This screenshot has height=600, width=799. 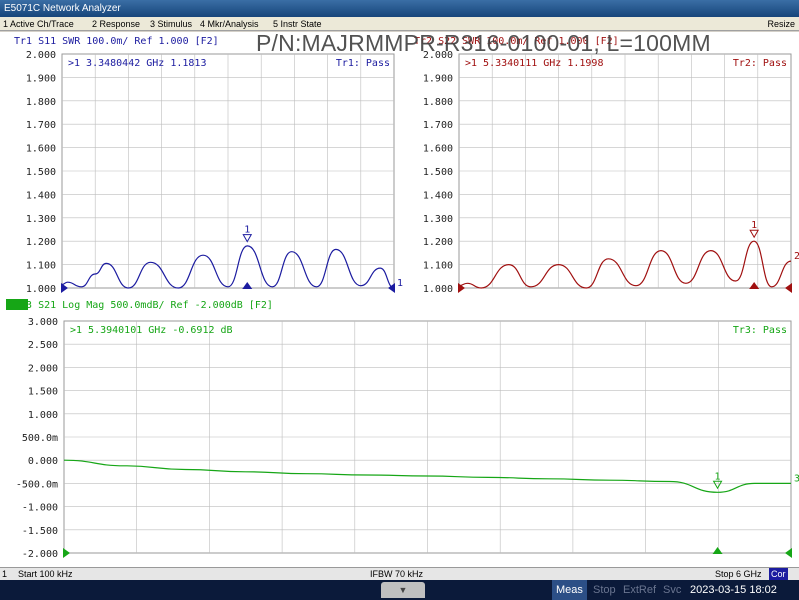 I want to click on limit-status-tr3: Tr3: Pass, so click(x=760, y=330).